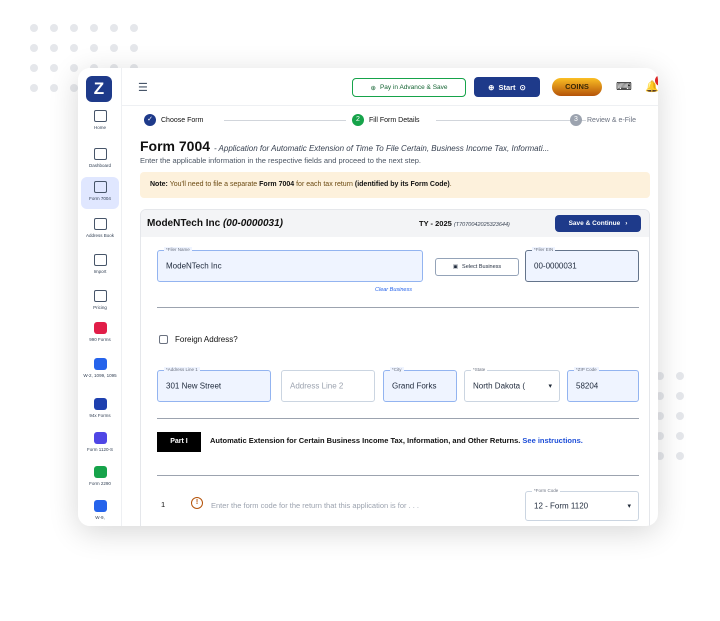 The image size is (720, 621). I want to click on checkbox-box, so click(163, 339).